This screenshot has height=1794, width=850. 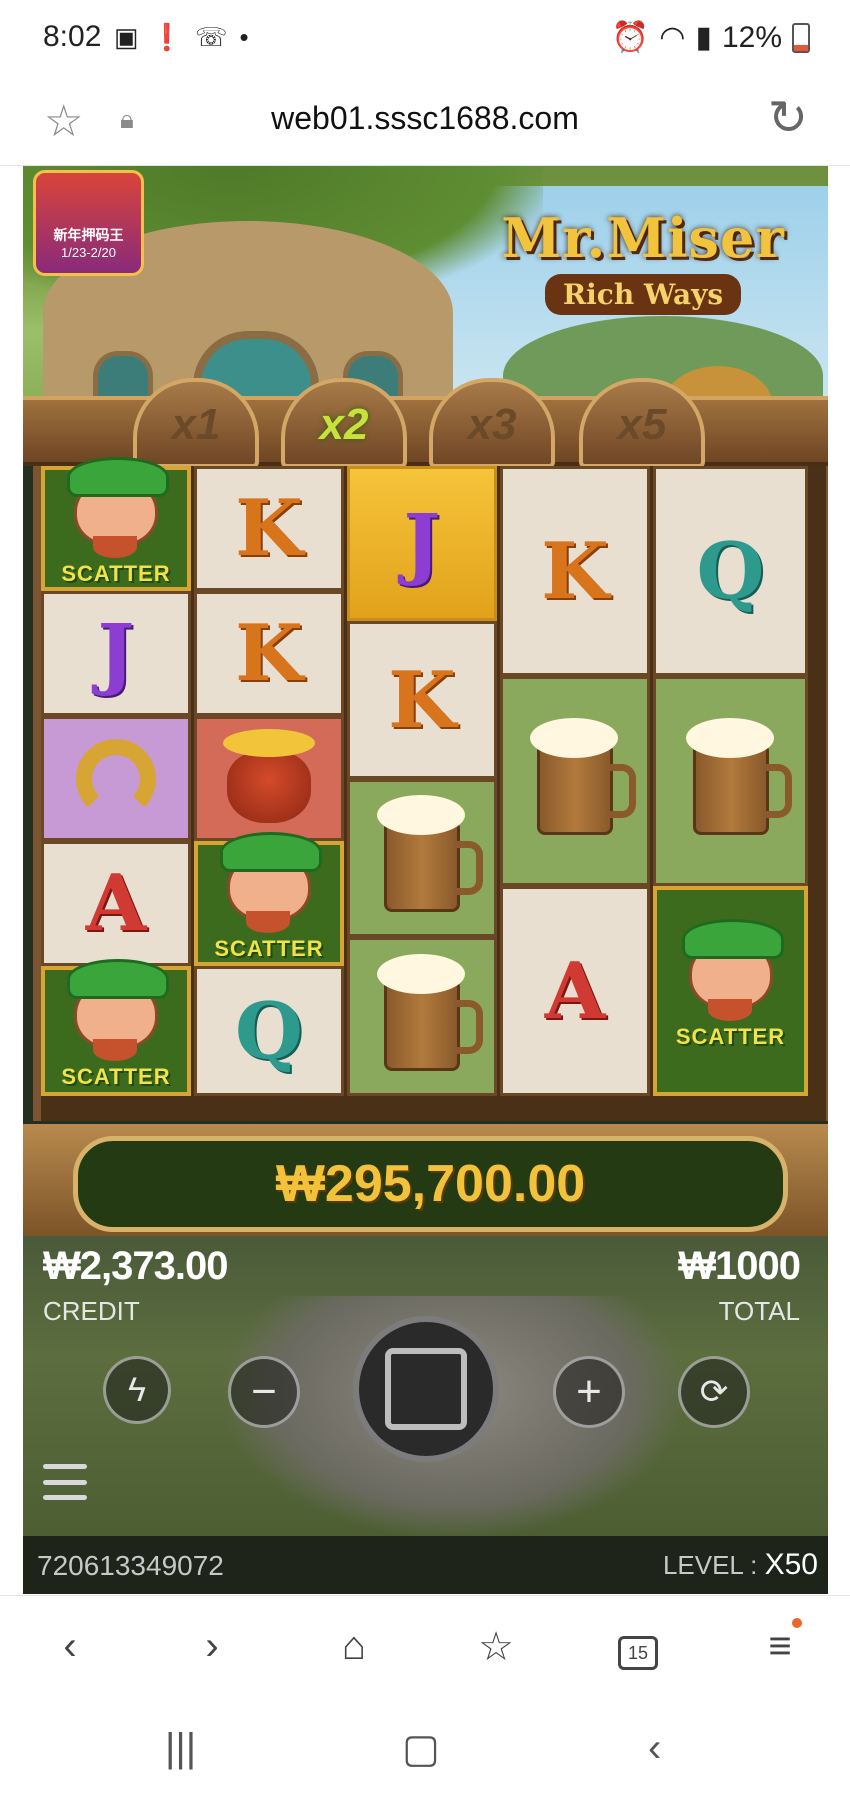 I want to click on system-navigation-bar: ||| ▢ ‹, so click(x=425, y=1750).